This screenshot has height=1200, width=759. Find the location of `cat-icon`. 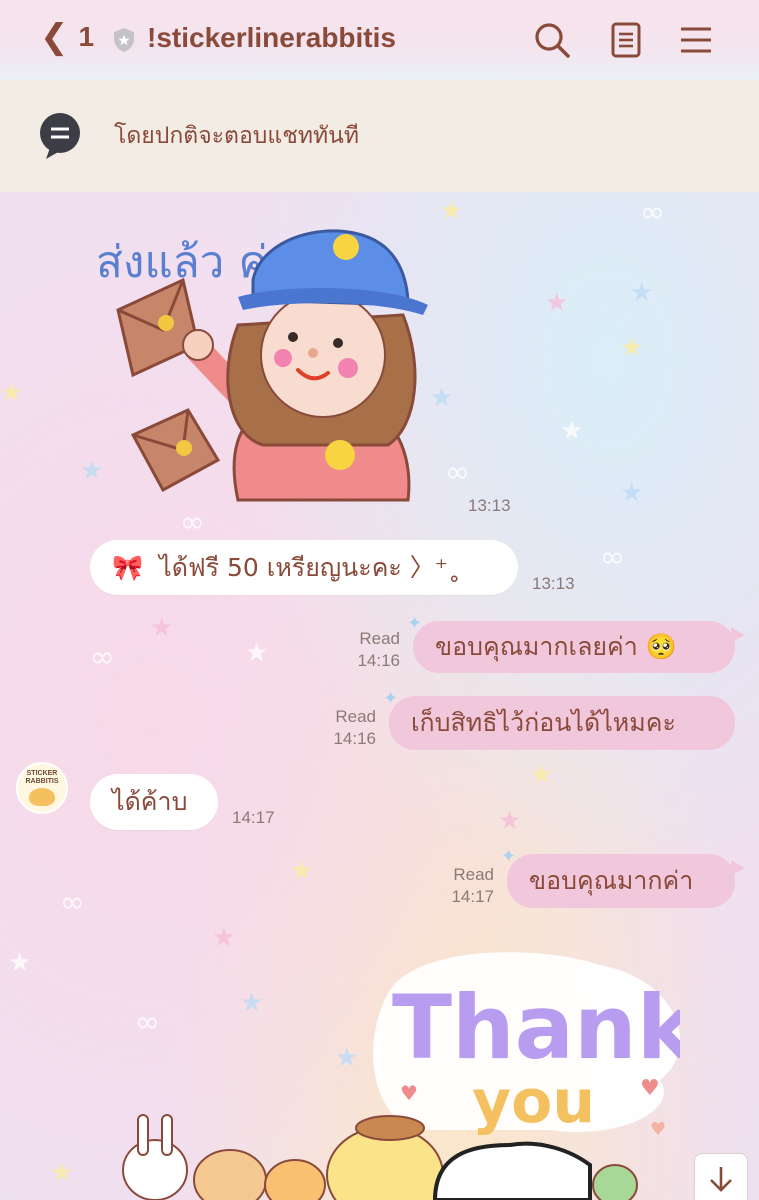

cat-icon is located at coordinates (295, 1179).